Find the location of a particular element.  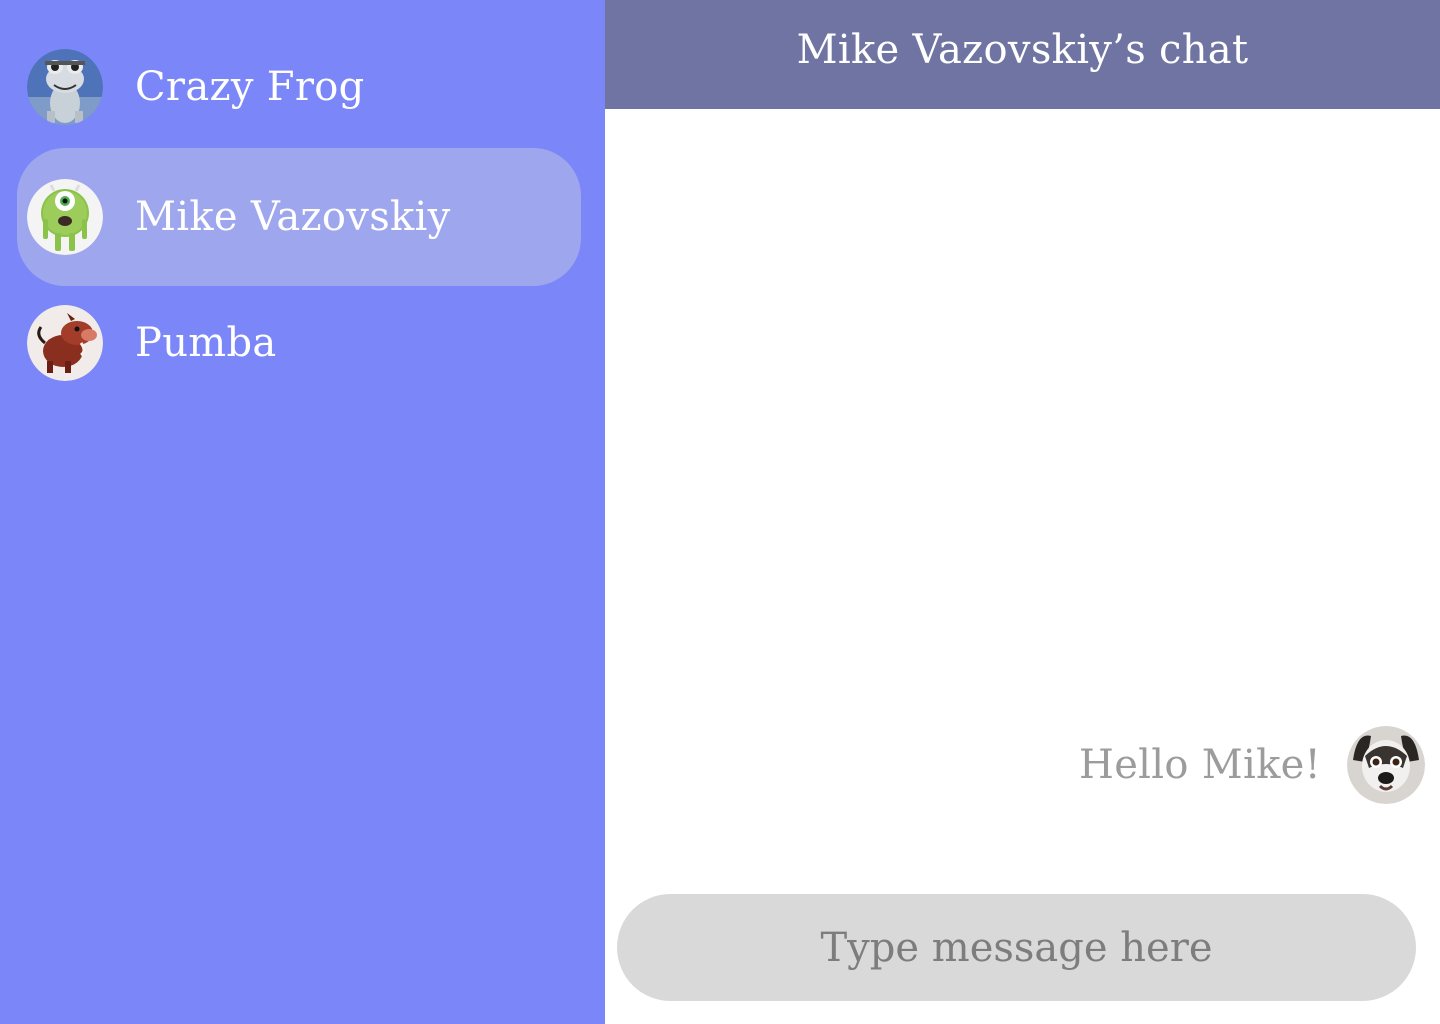

chat-header: Mike Vazovskiy’s chat is located at coordinates (1022, 54).